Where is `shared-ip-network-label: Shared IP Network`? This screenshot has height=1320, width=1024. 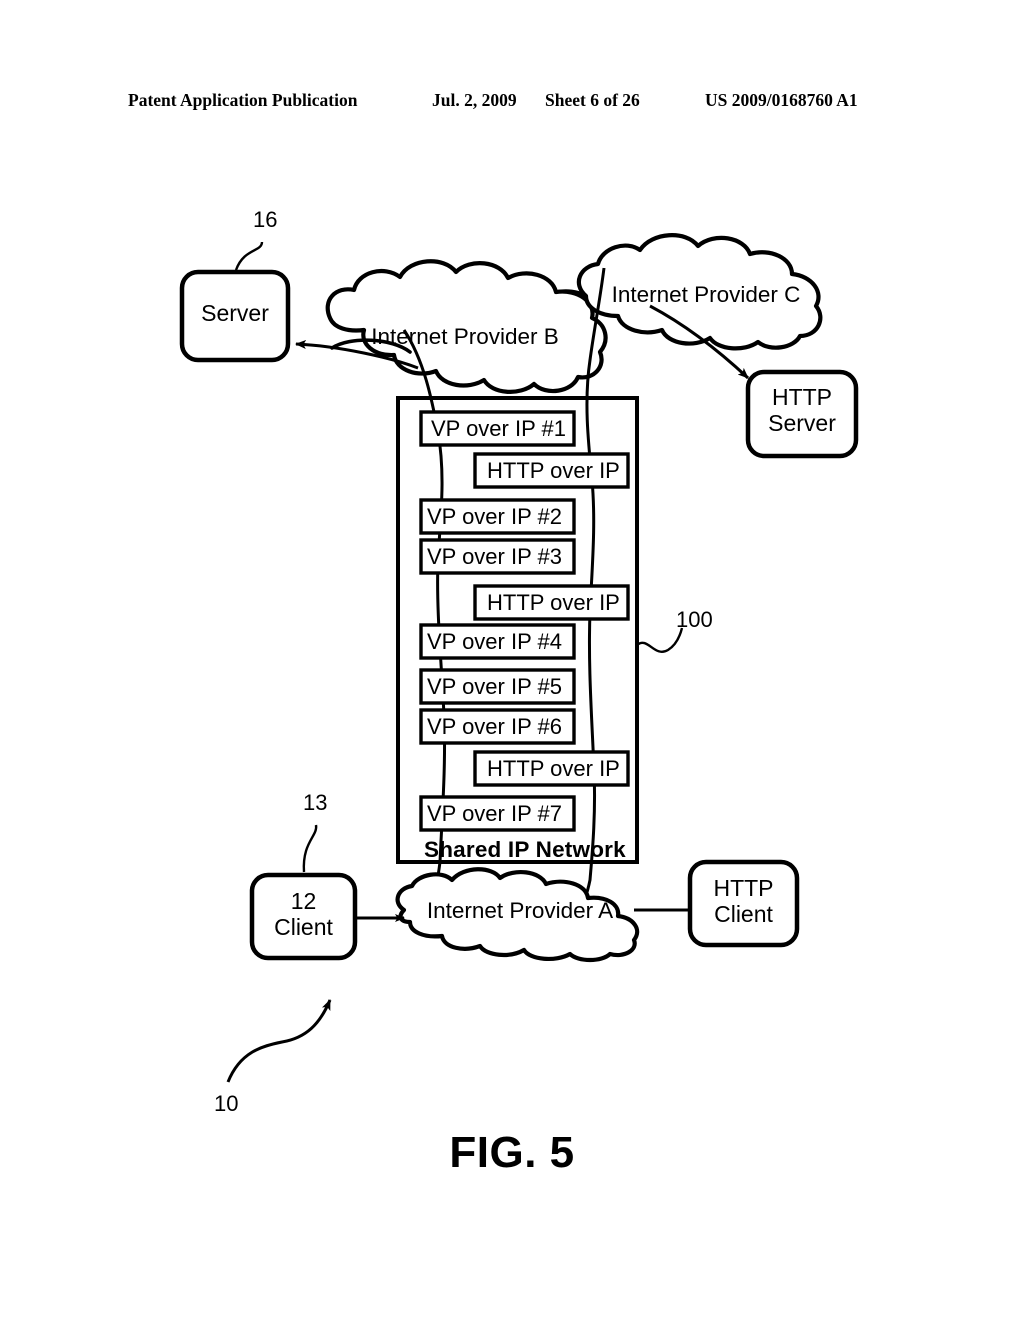 shared-ip-network-label: Shared IP Network is located at coordinates (525, 849).